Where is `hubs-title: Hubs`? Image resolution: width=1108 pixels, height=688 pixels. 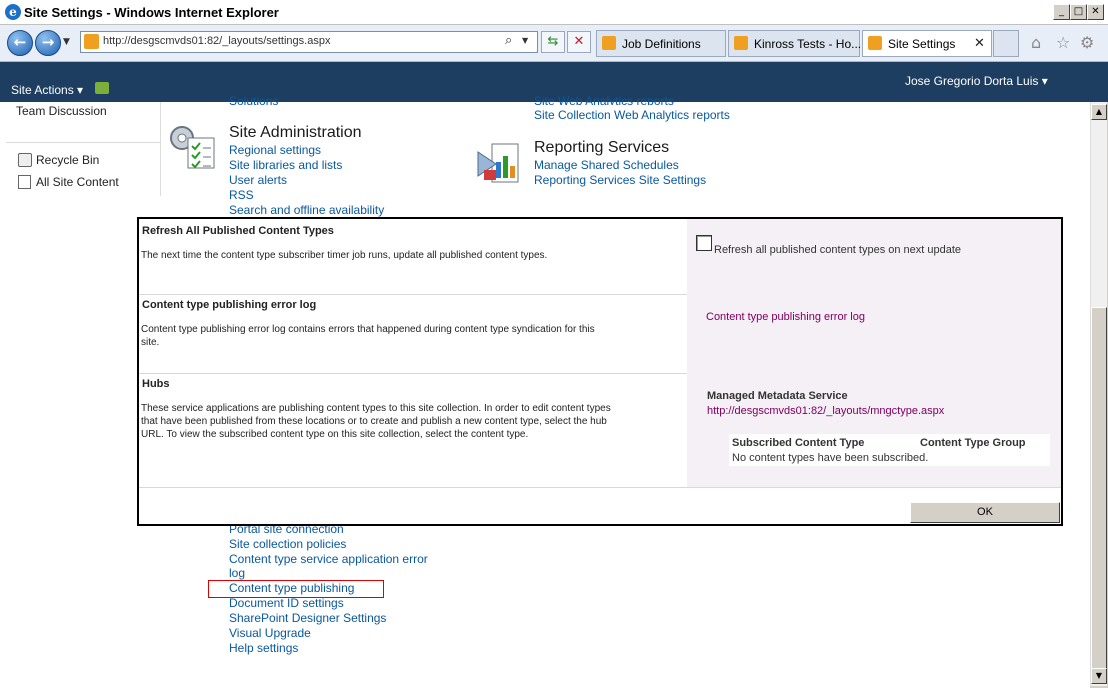
hubs-title: Hubs is located at coordinates (156, 384).